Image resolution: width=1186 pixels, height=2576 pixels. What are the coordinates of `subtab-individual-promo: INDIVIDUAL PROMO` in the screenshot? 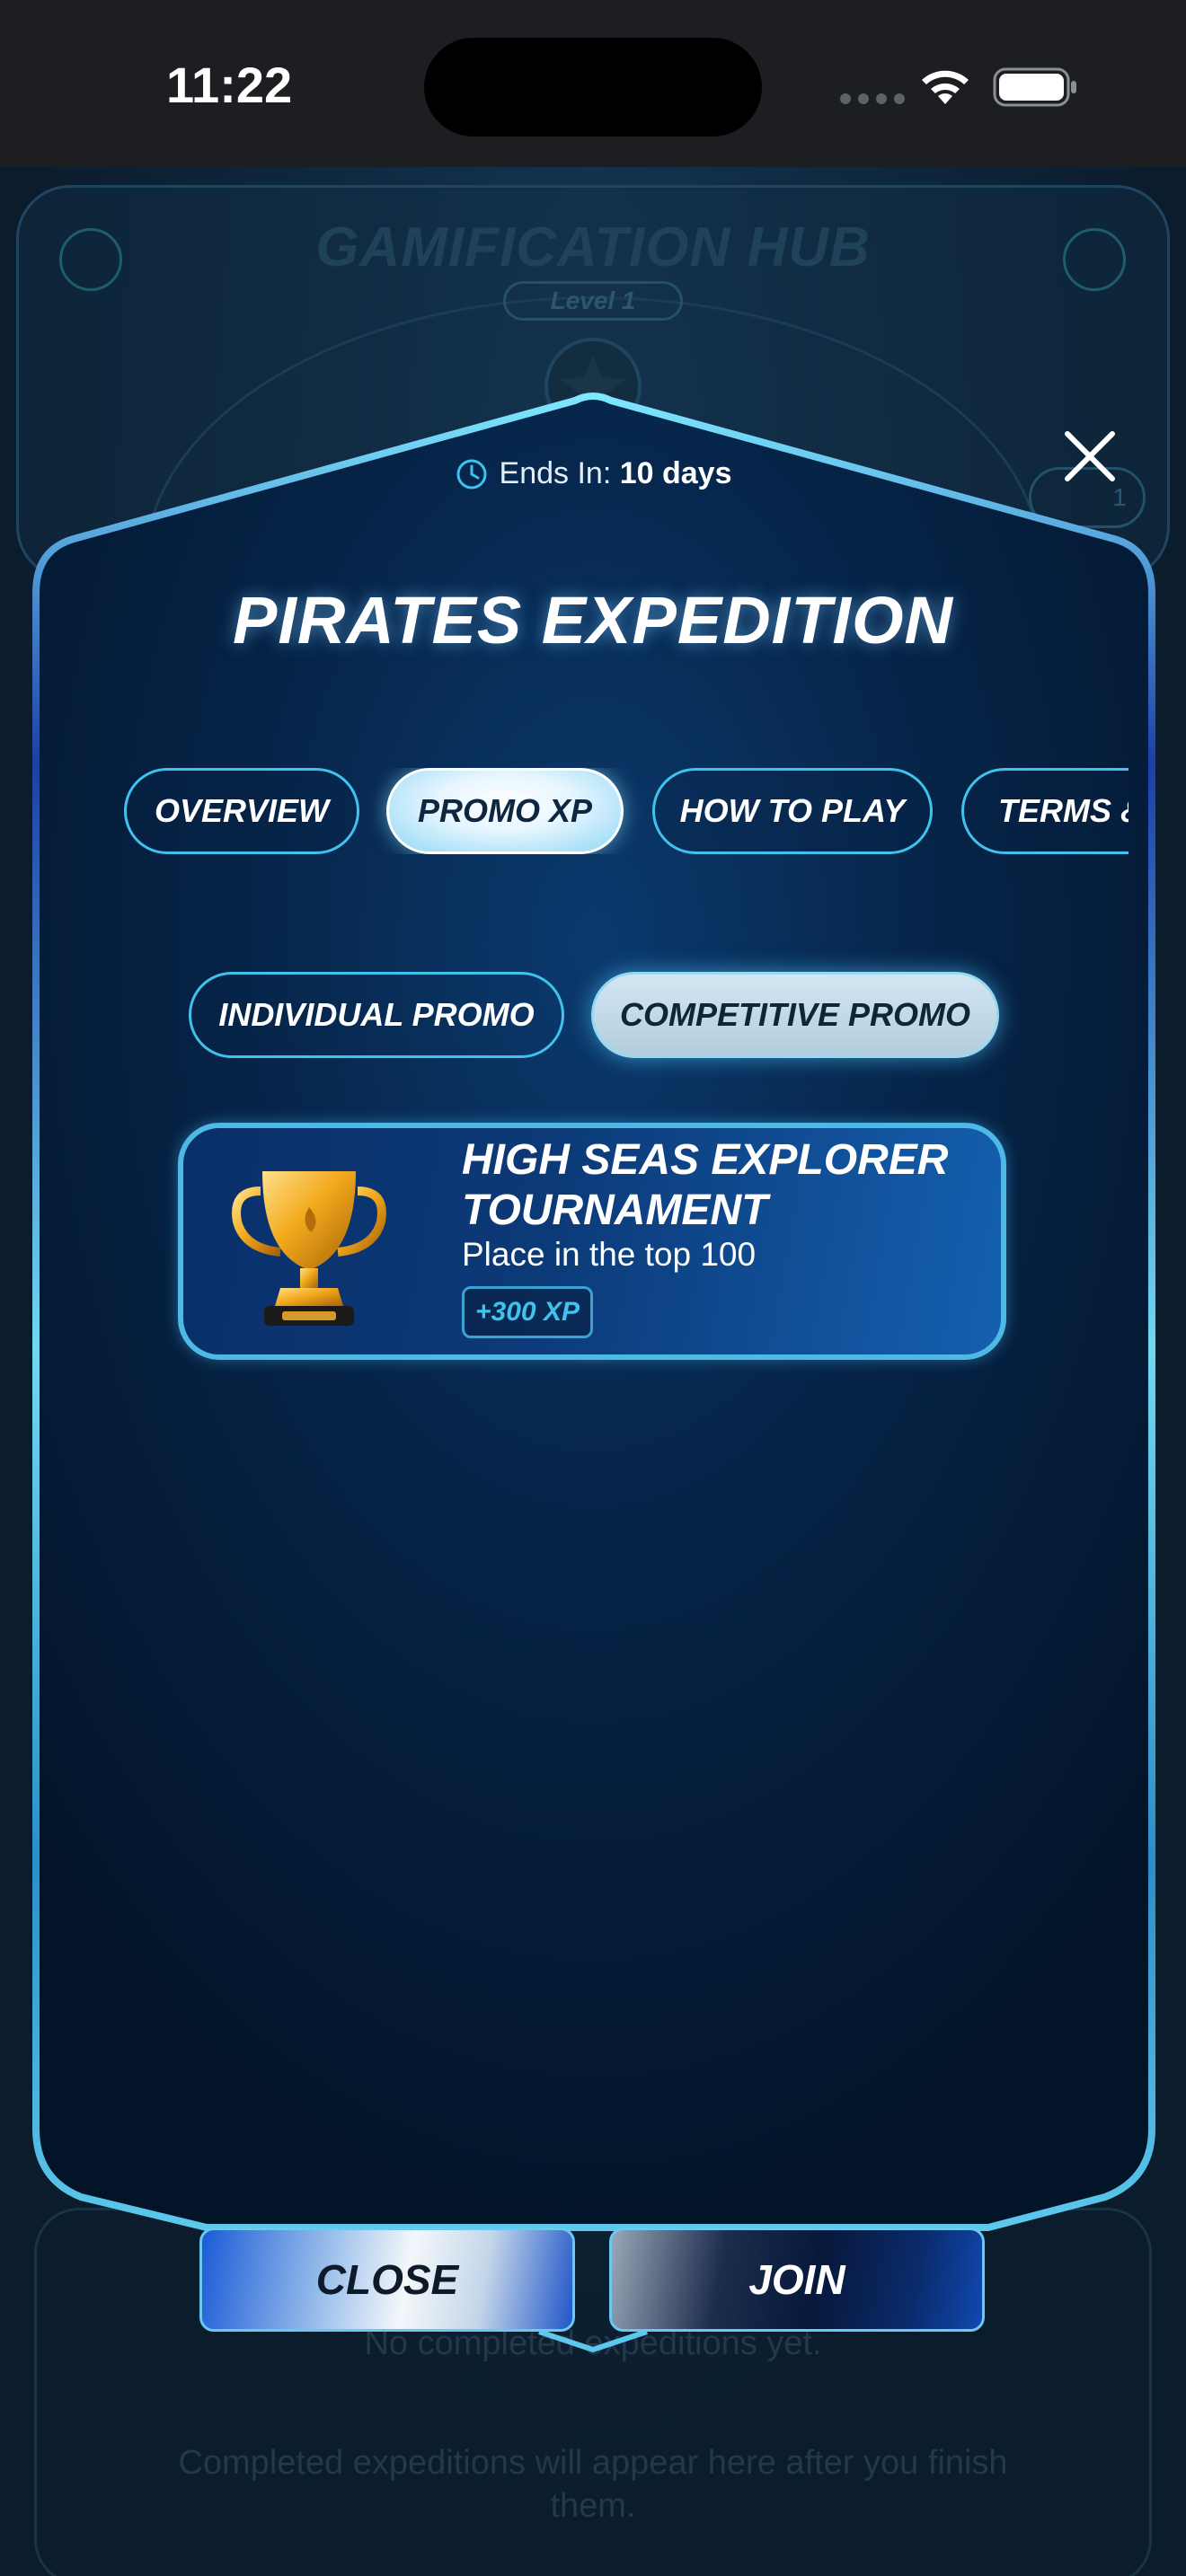 It's located at (376, 1015).